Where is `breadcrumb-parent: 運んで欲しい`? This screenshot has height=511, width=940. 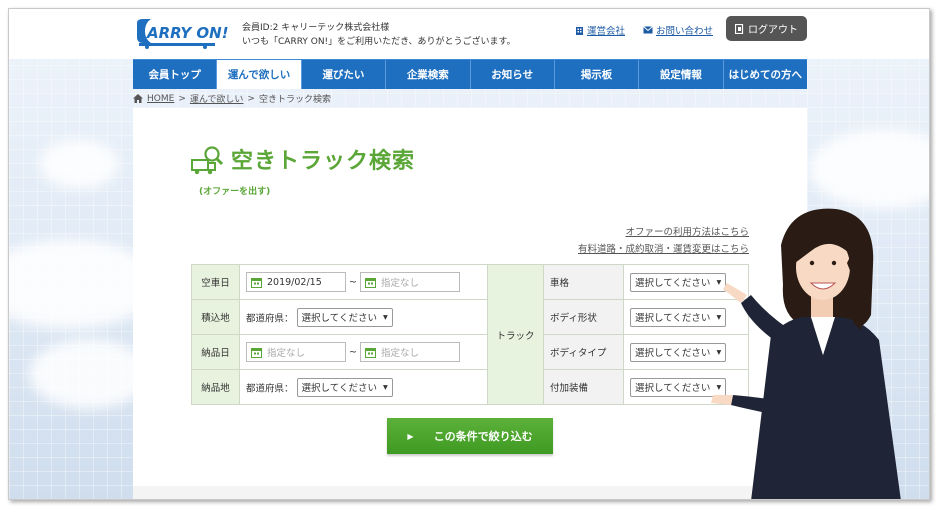
breadcrumb-parent: 運んで欲しい is located at coordinates (217, 98).